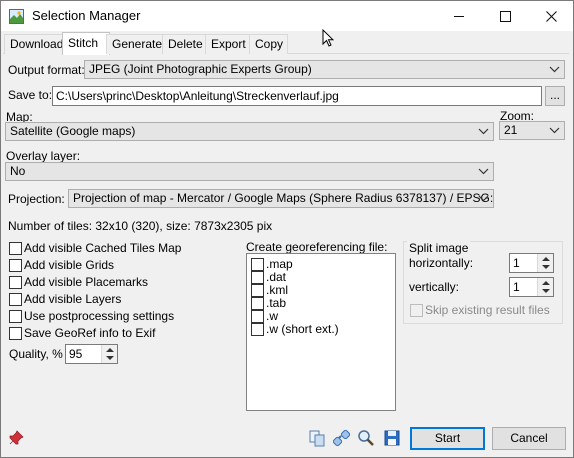  Describe the element at coordinates (272, 316) in the screenshot. I see `georef-item-label: .w` at that location.